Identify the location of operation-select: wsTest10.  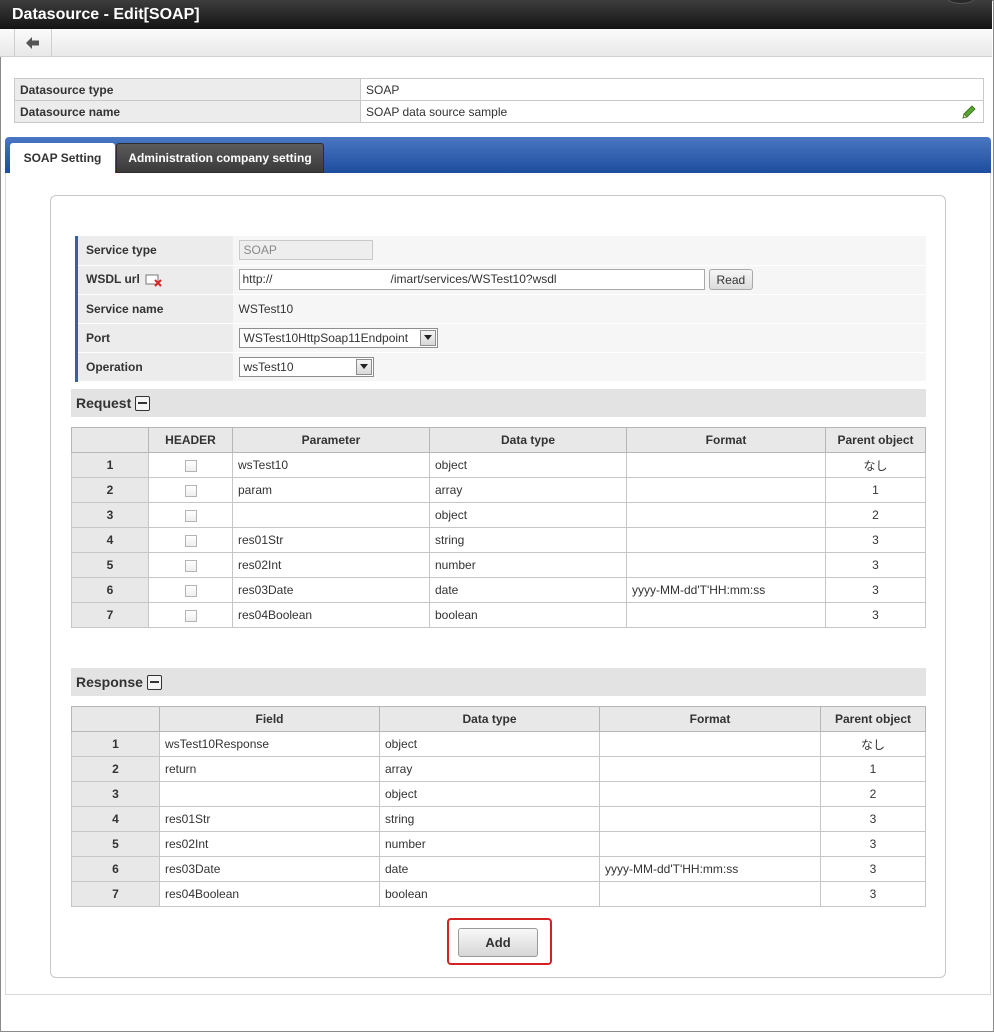
(306, 366).